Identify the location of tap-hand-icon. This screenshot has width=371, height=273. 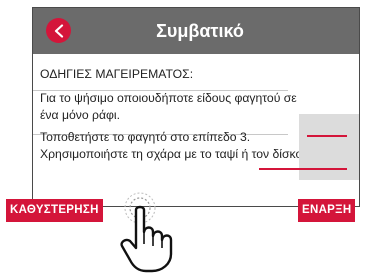
(146, 232).